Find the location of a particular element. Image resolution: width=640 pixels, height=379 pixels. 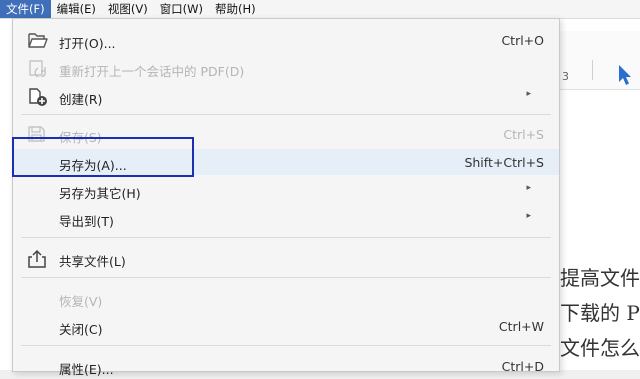

menu-item-shortcut: Ctrl+D is located at coordinates (522, 366).